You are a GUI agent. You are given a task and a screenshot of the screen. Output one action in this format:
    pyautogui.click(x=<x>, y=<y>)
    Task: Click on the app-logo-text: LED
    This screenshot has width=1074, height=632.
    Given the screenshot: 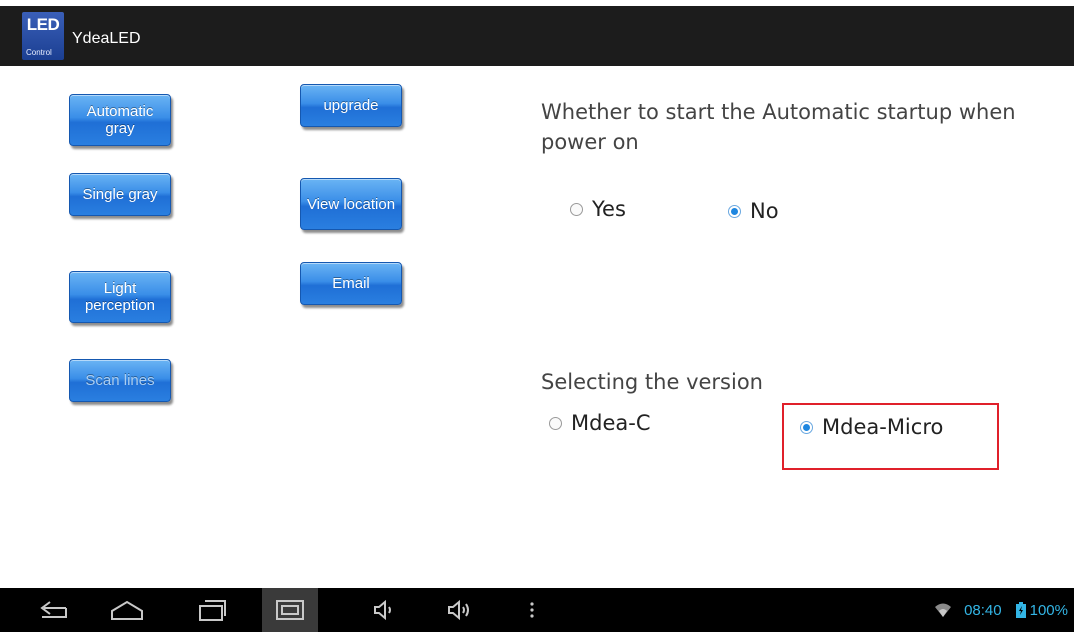 What is the action you would take?
    pyautogui.click(x=43, y=24)
    